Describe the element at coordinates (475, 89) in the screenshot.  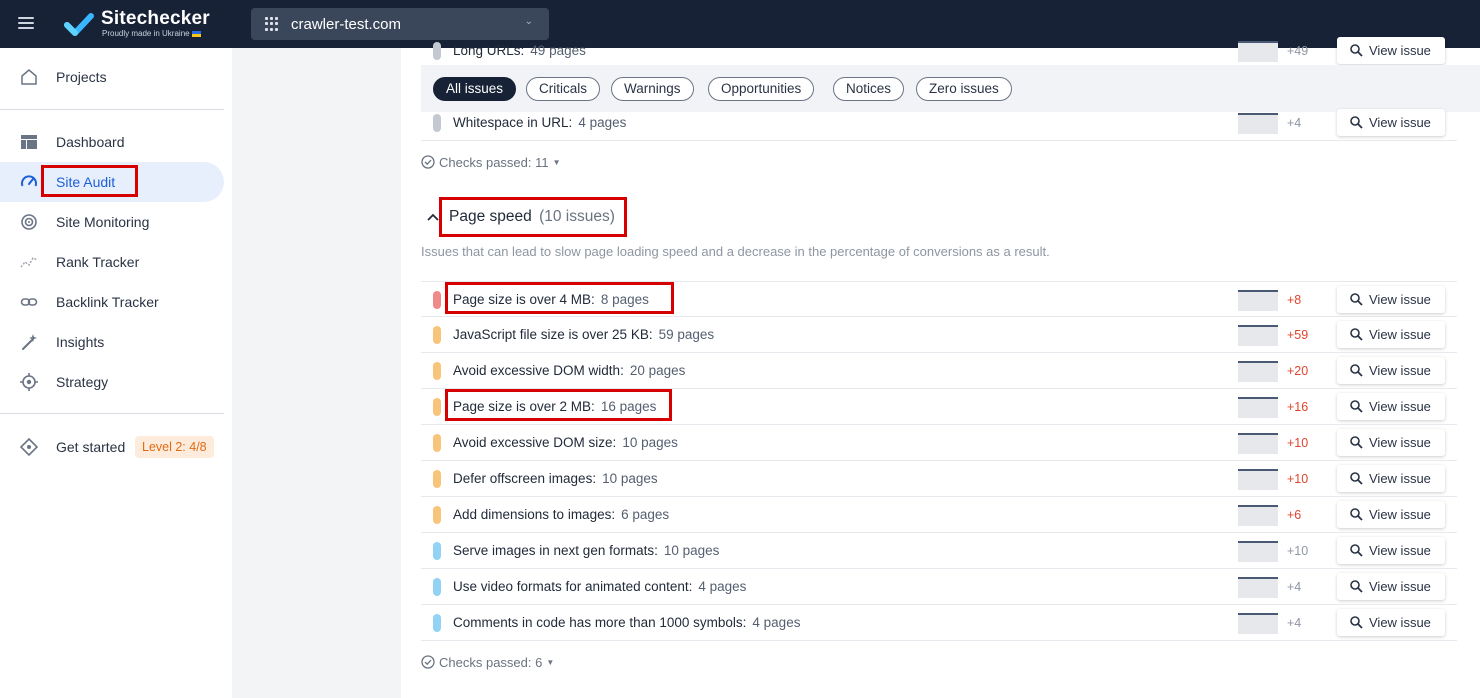
I see `filter-all-issues: All issues` at that location.